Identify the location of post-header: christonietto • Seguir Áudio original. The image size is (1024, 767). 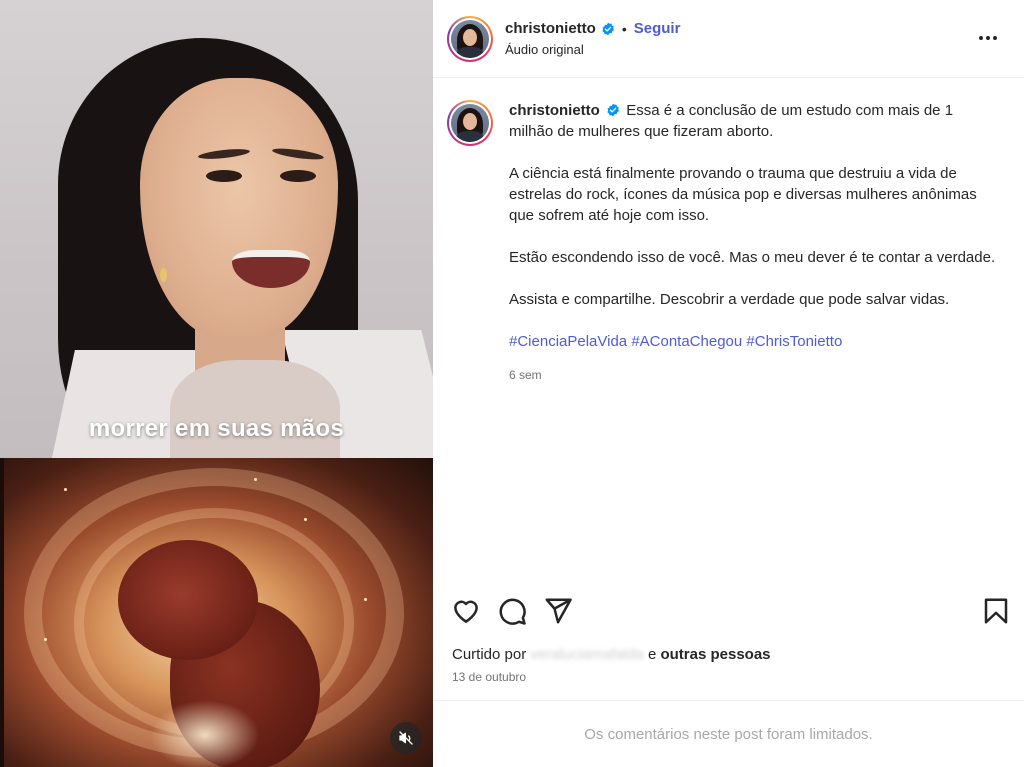
(728, 39).